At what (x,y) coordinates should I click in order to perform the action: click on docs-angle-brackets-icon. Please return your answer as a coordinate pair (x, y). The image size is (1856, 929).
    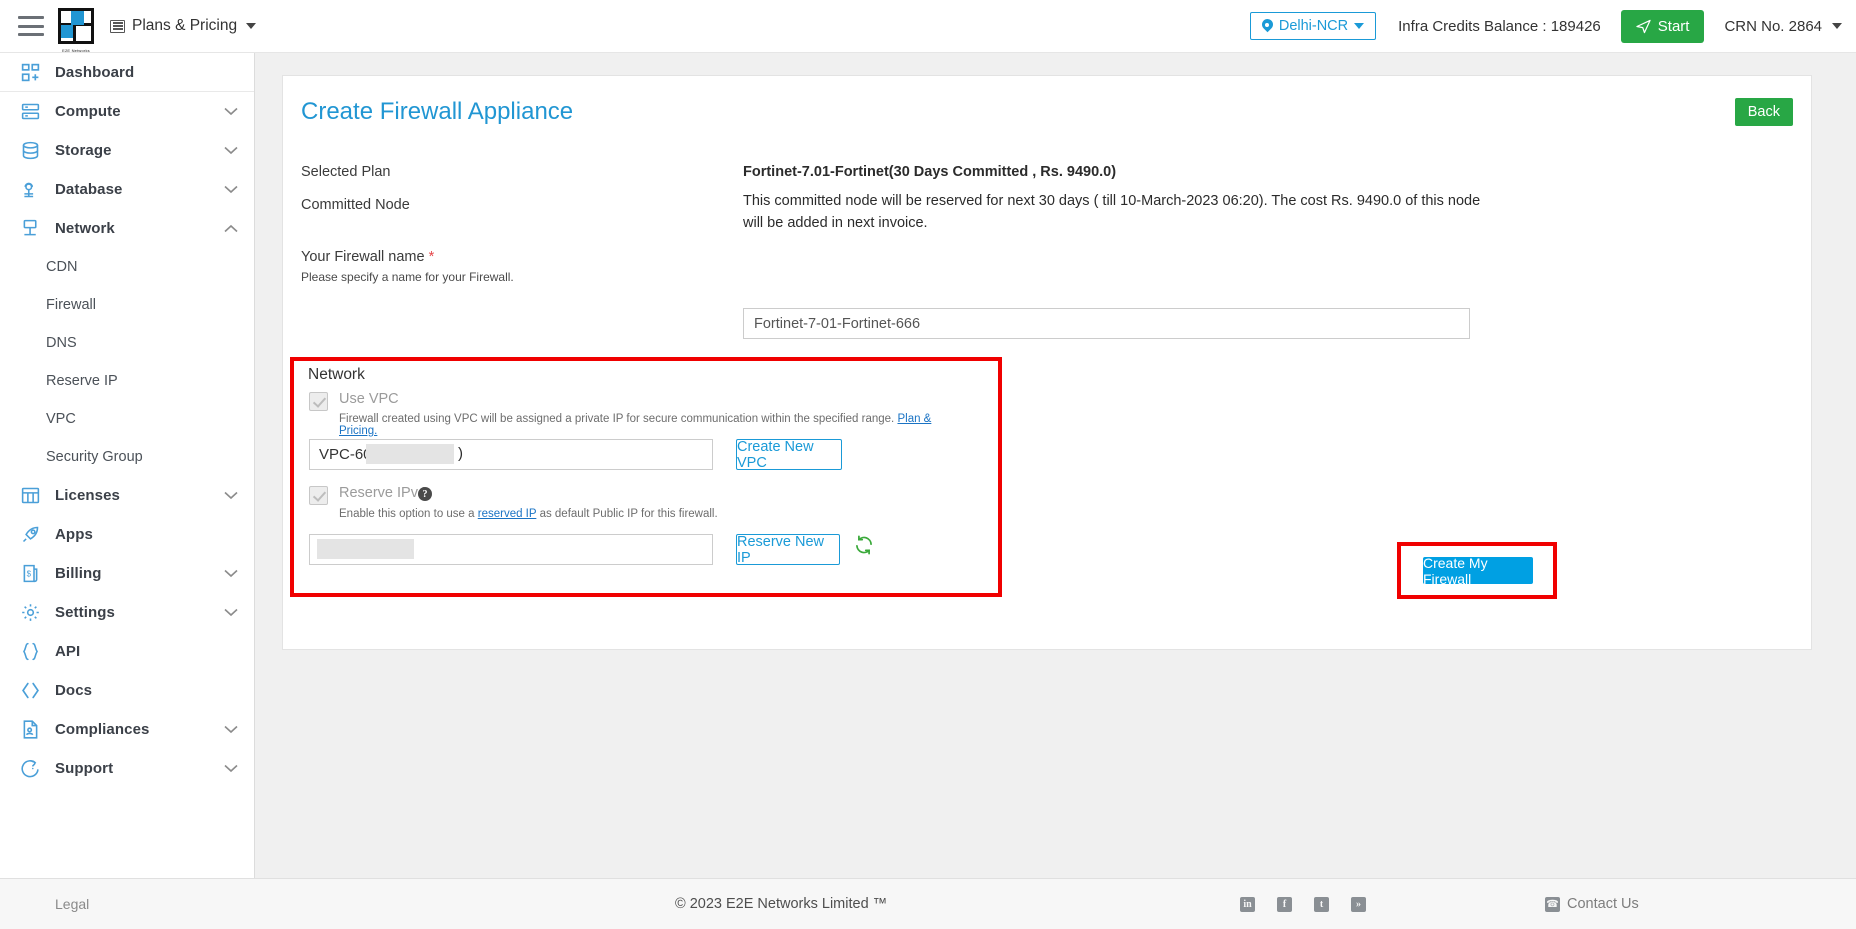
    Looking at the image, I should click on (30, 691).